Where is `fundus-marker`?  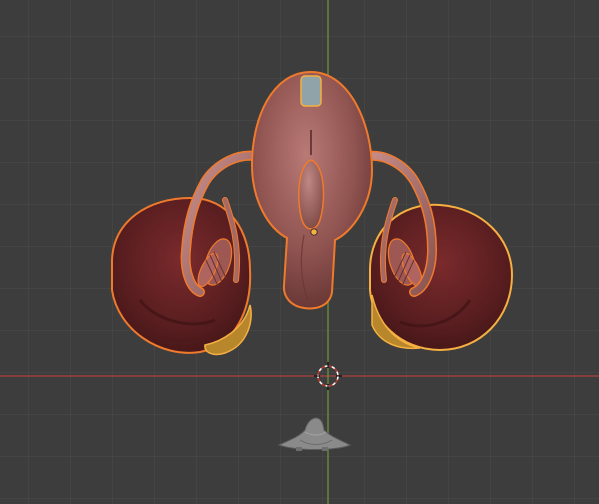 fundus-marker is located at coordinates (311, 91).